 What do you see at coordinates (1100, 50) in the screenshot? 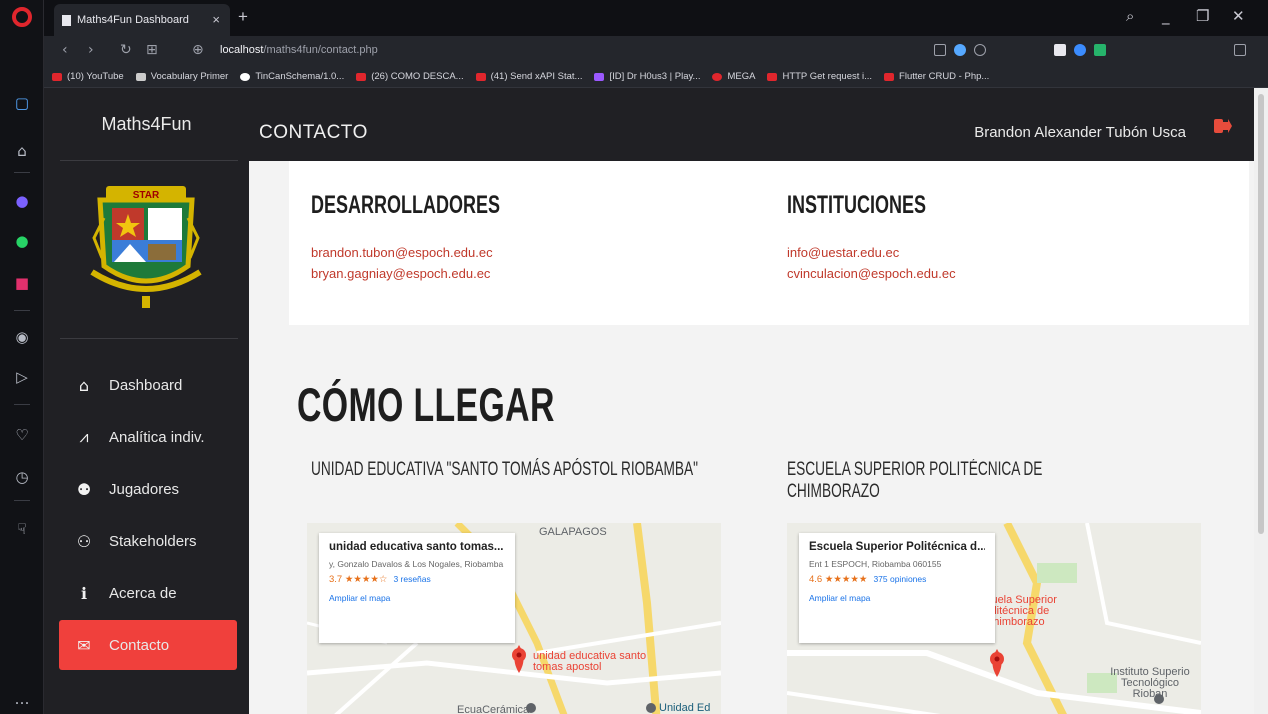
I see `extension-green-icon` at bounding box center [1100, 50].